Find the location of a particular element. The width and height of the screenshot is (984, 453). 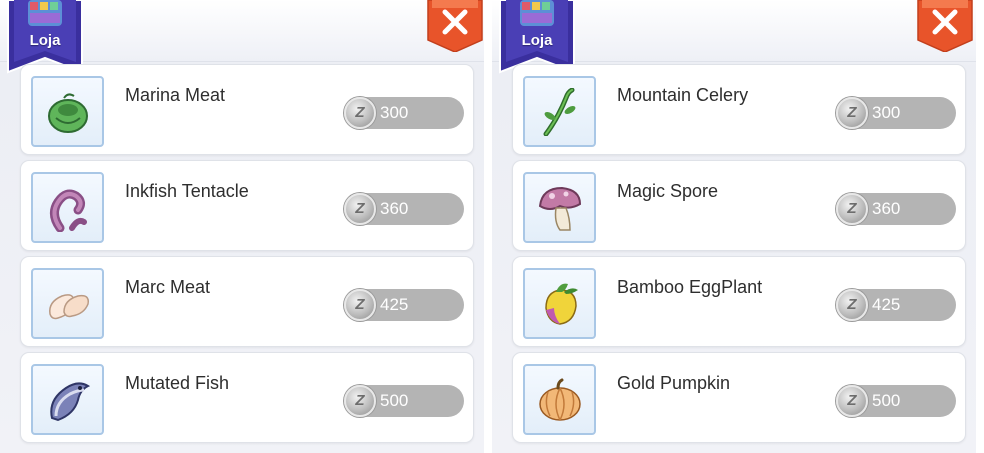

list-item: Marc Meat Z 425 is located at coordinates (247, 301).